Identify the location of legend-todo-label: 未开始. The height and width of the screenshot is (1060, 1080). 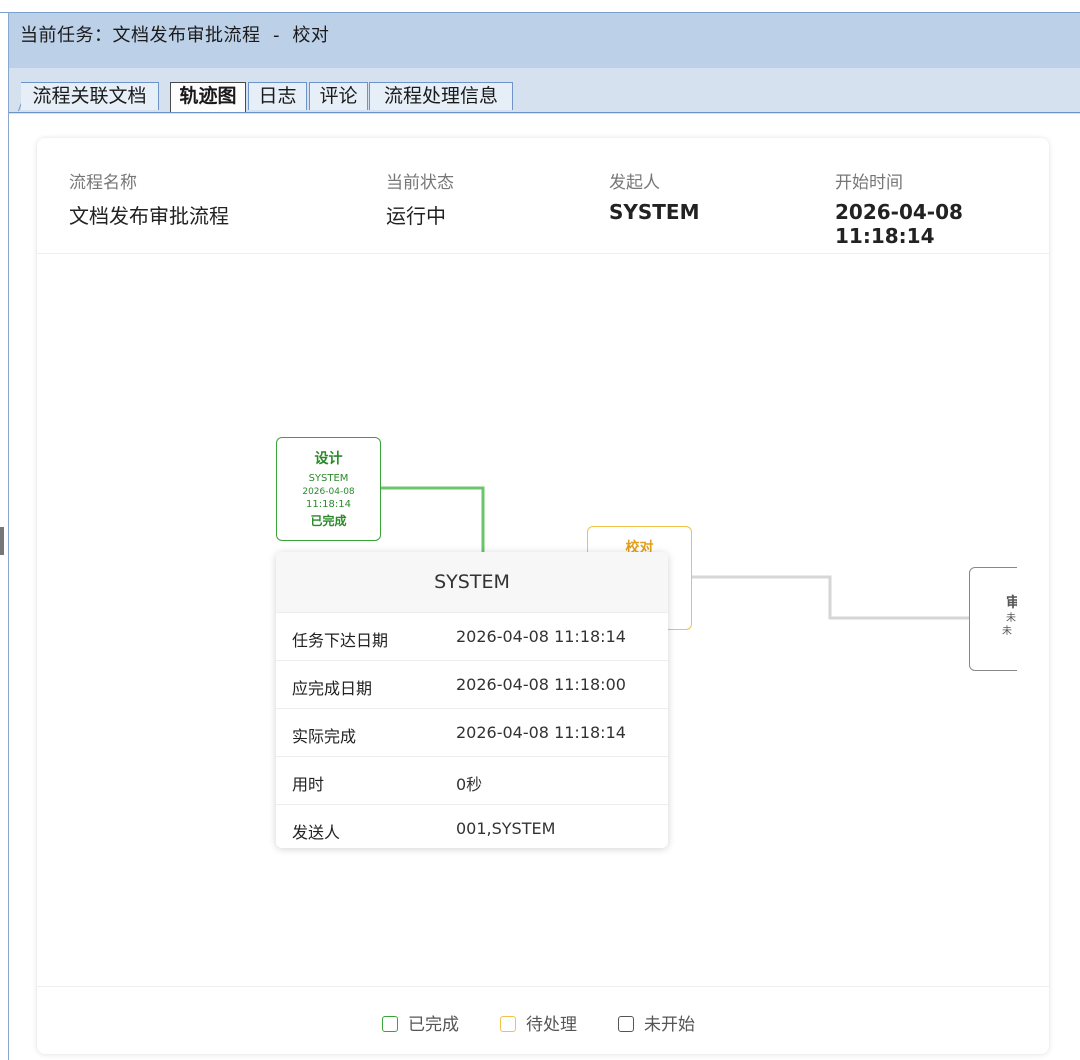
(669, 1025).